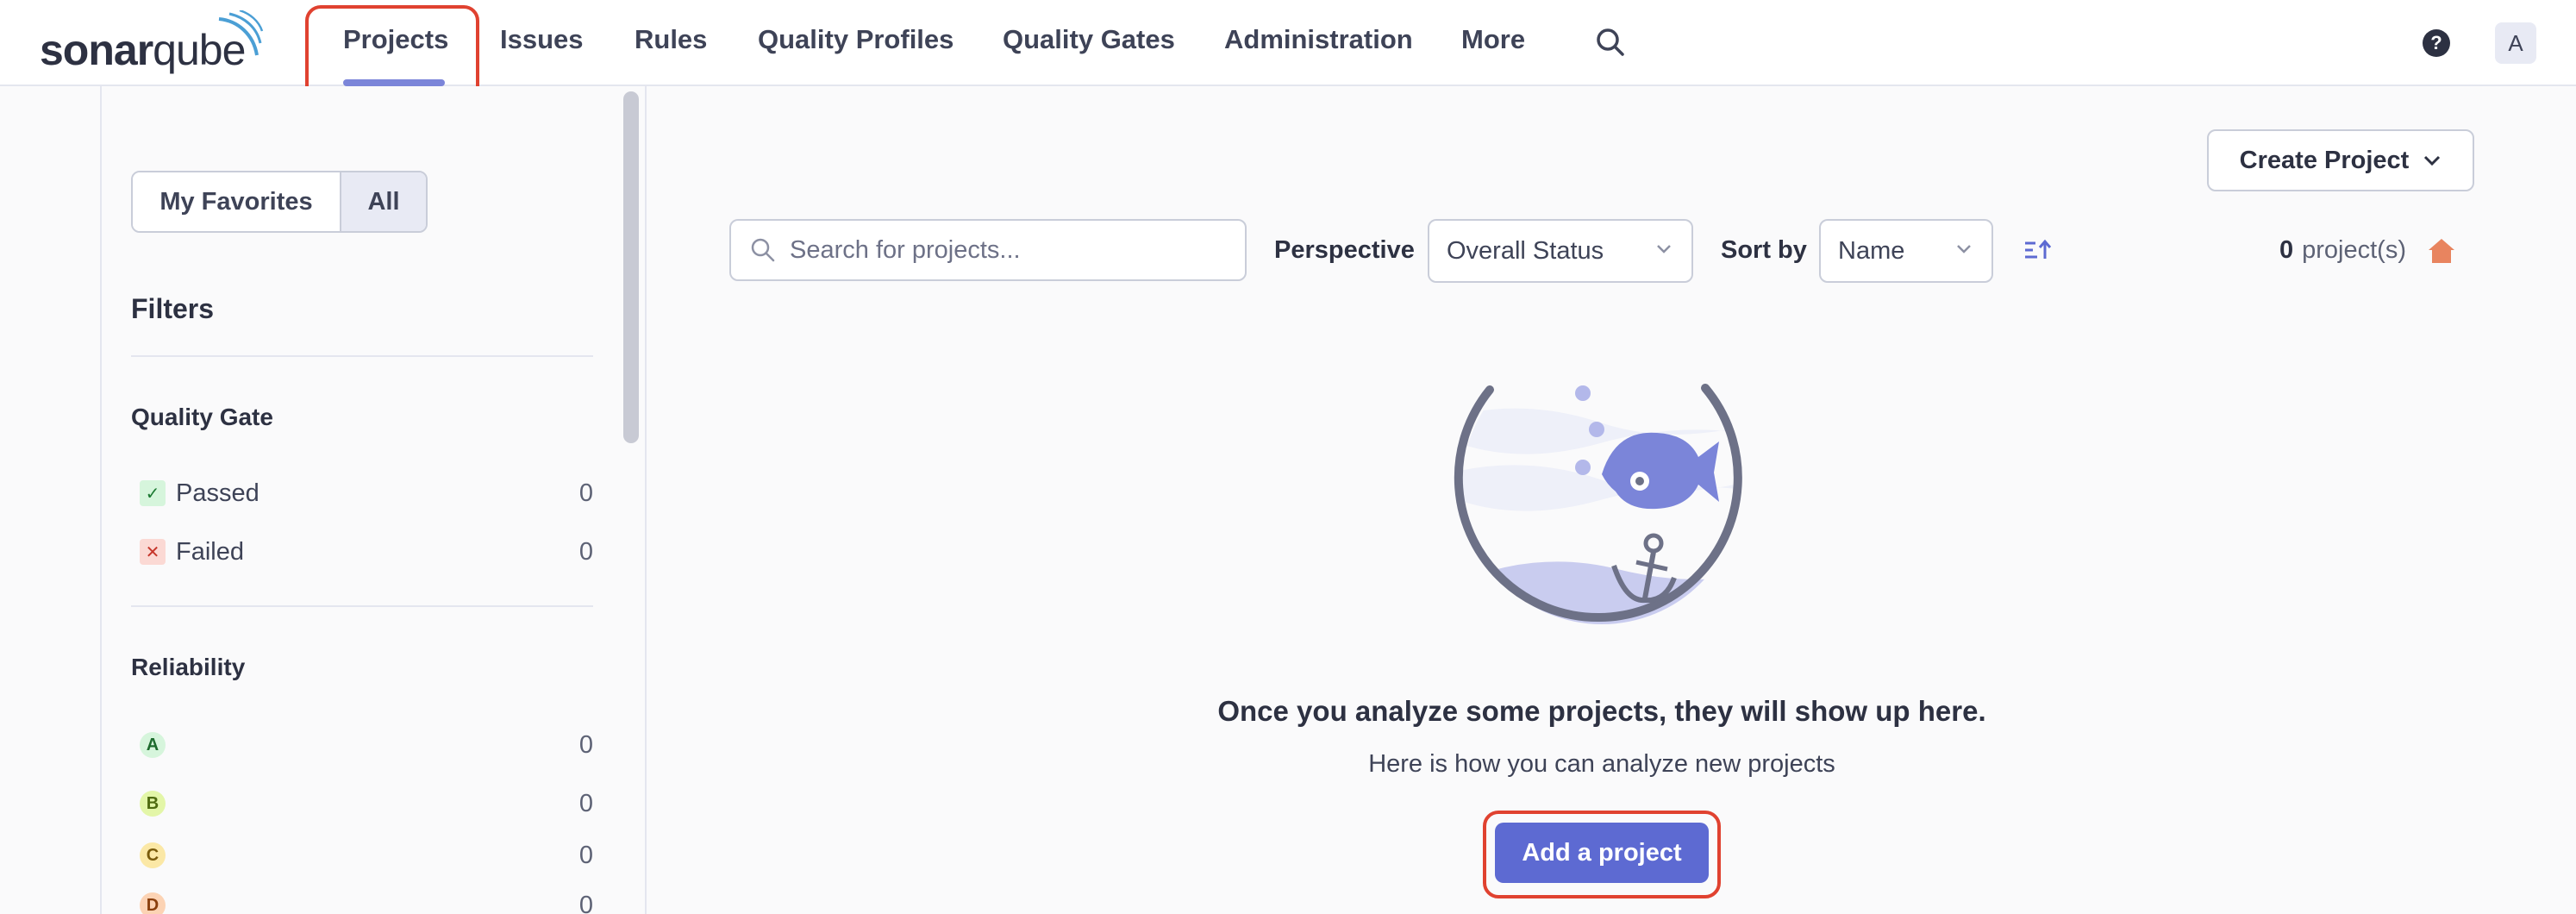  I want to click on home-icon, so click(2442, 251).